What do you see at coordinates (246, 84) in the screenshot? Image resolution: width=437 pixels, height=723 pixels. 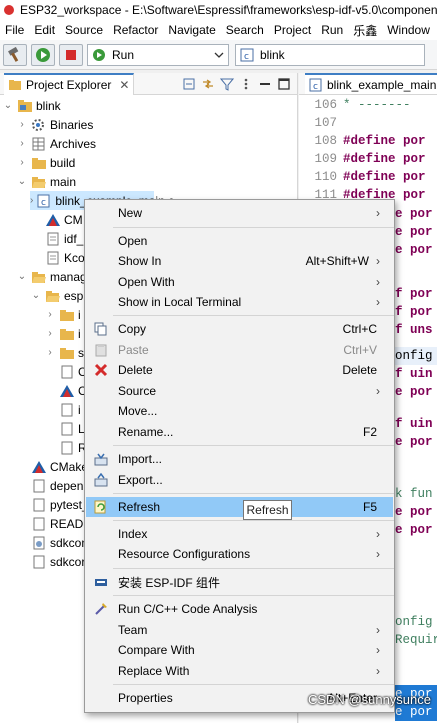 I see `view-menu-icon` at bounding box center [246, 84].